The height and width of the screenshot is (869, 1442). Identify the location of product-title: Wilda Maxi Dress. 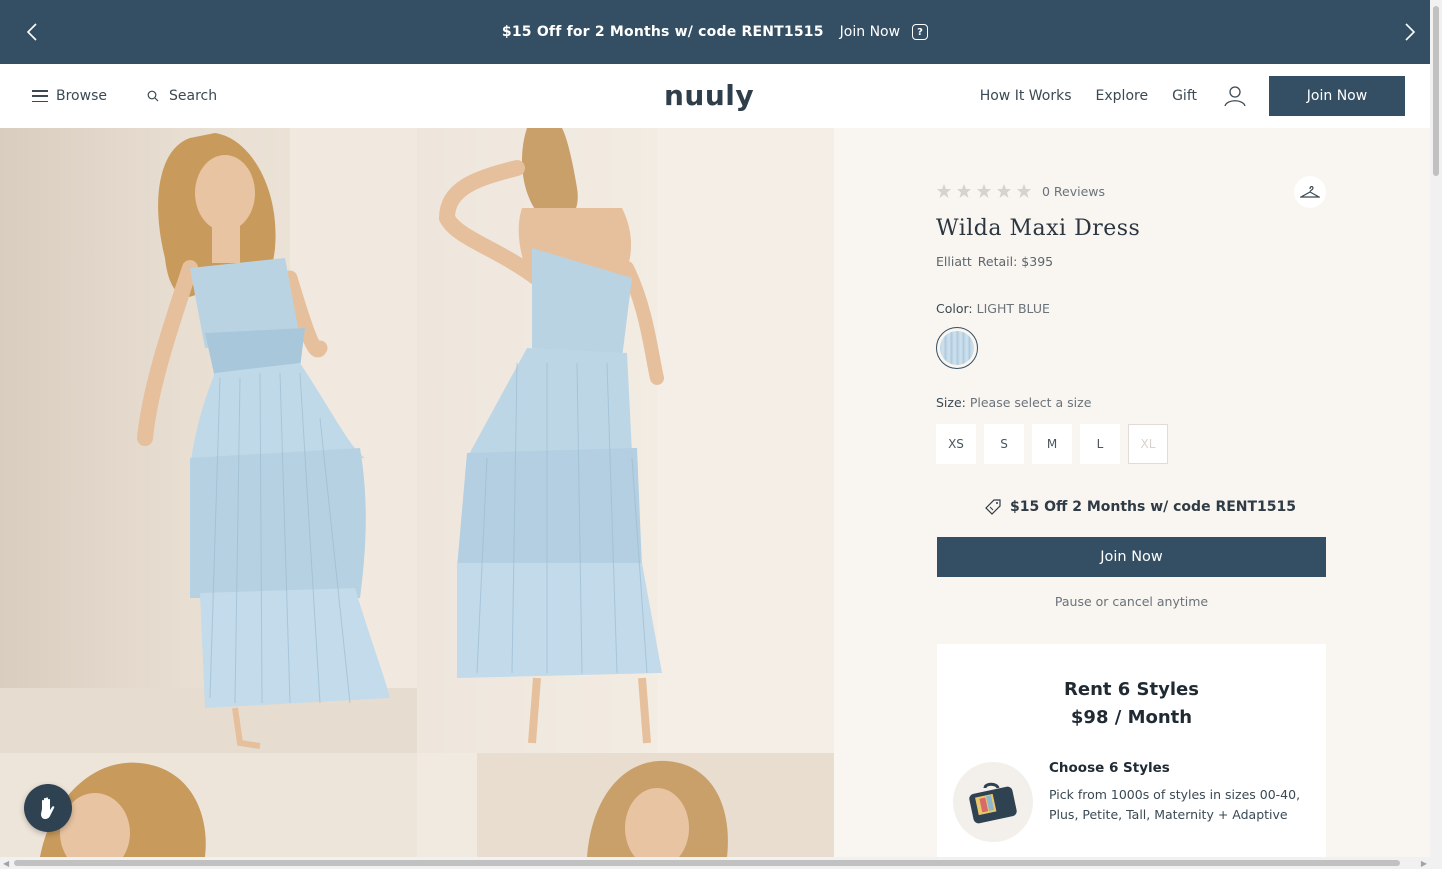
(1038, 228).